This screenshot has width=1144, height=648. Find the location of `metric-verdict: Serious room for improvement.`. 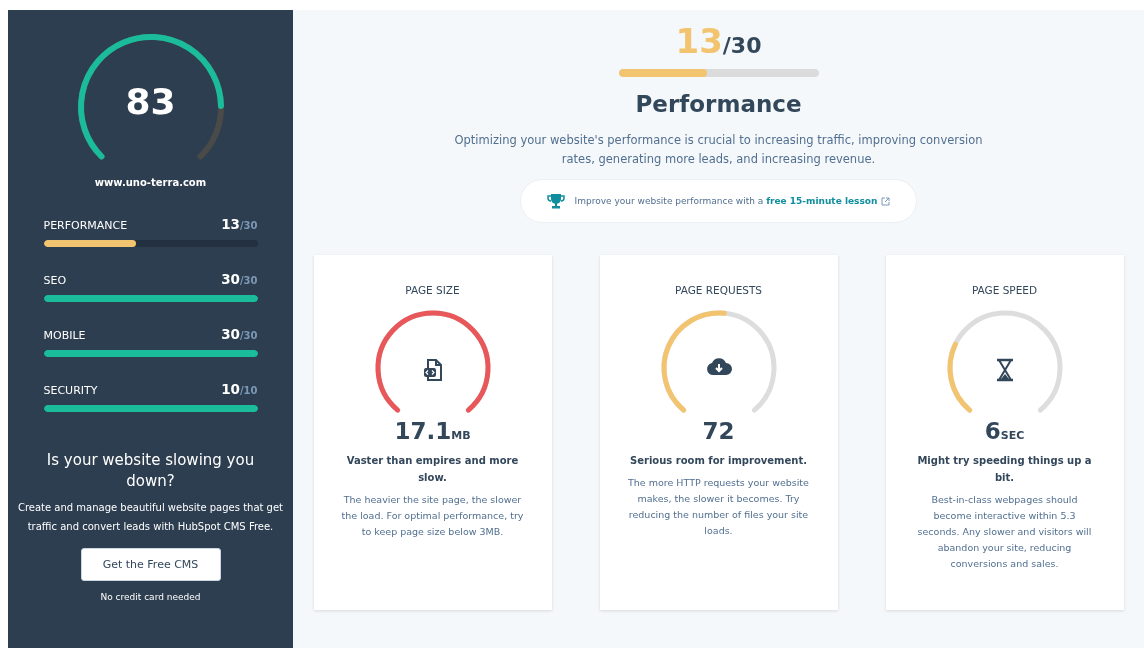

metric-verdict: Serious room for improvement. is located at coordinates (718, 461).